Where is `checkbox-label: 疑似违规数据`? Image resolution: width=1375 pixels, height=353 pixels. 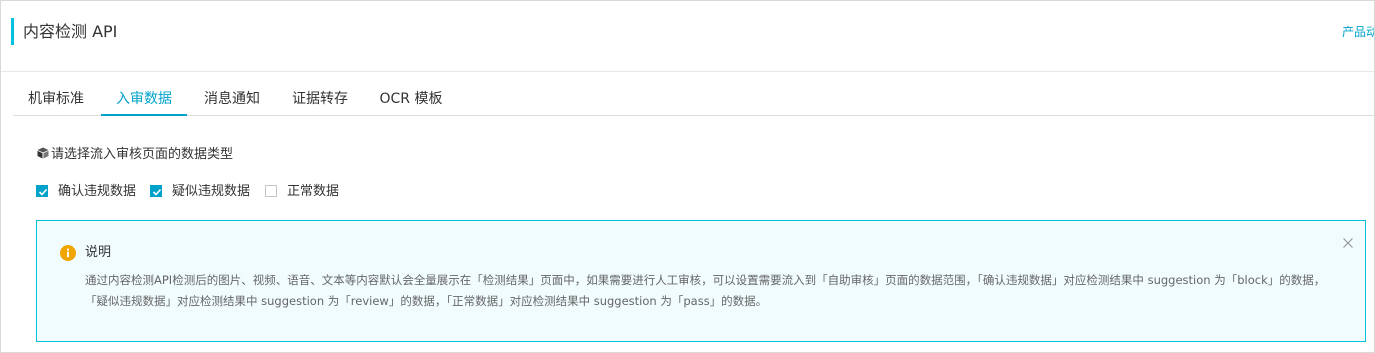 checkbox-label: 疑似违规数据 is located at coordinates (211, 191).